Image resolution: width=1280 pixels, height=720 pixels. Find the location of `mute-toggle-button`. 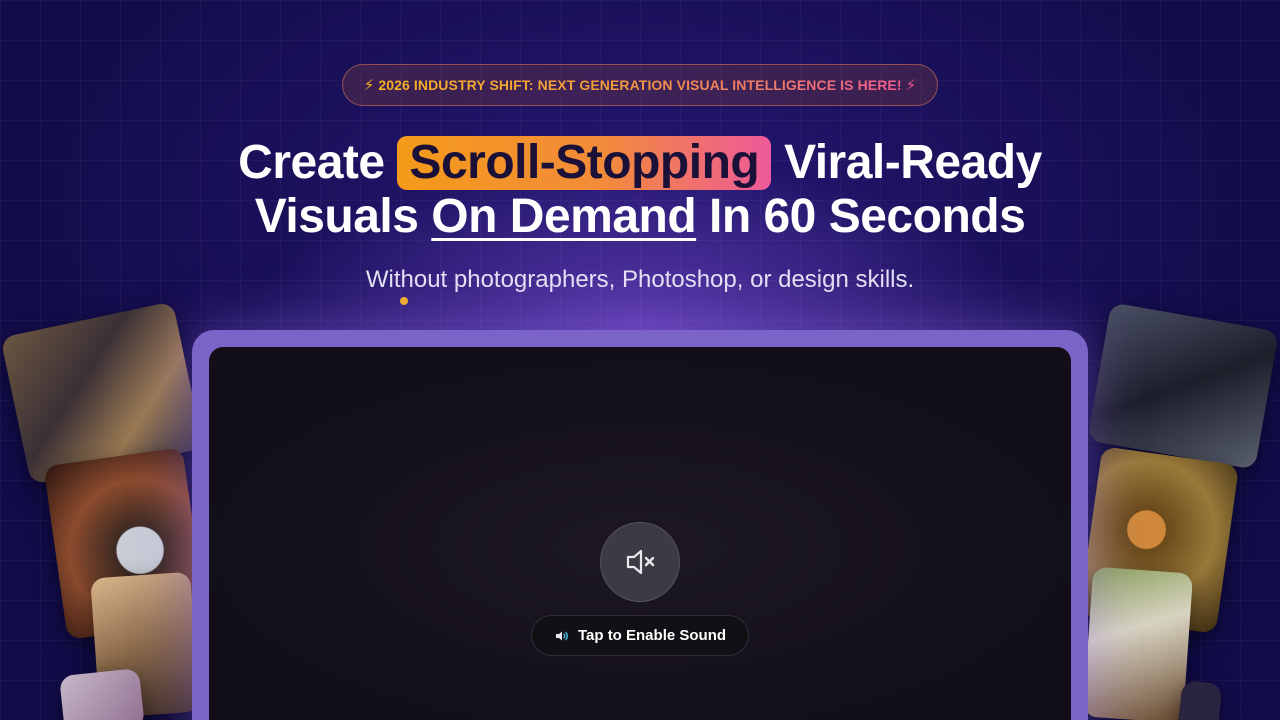

mute-toggle-button is located at coordinates (640, 562).